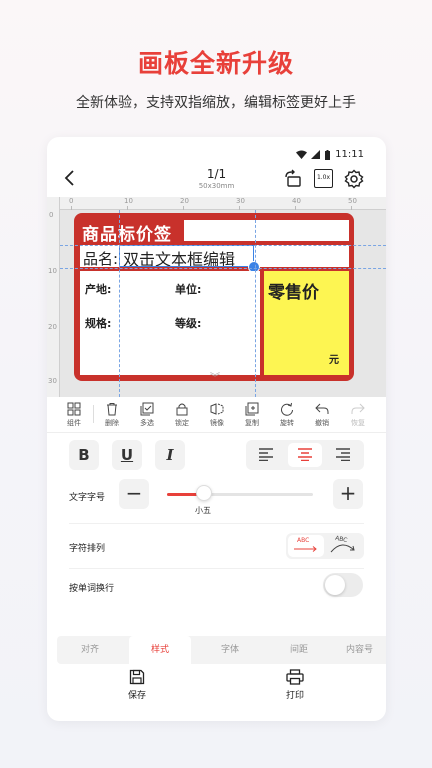  Describe the element at coordinates (358, 415) in the screenshot. I see `tool-redo: 恢复` at that location.